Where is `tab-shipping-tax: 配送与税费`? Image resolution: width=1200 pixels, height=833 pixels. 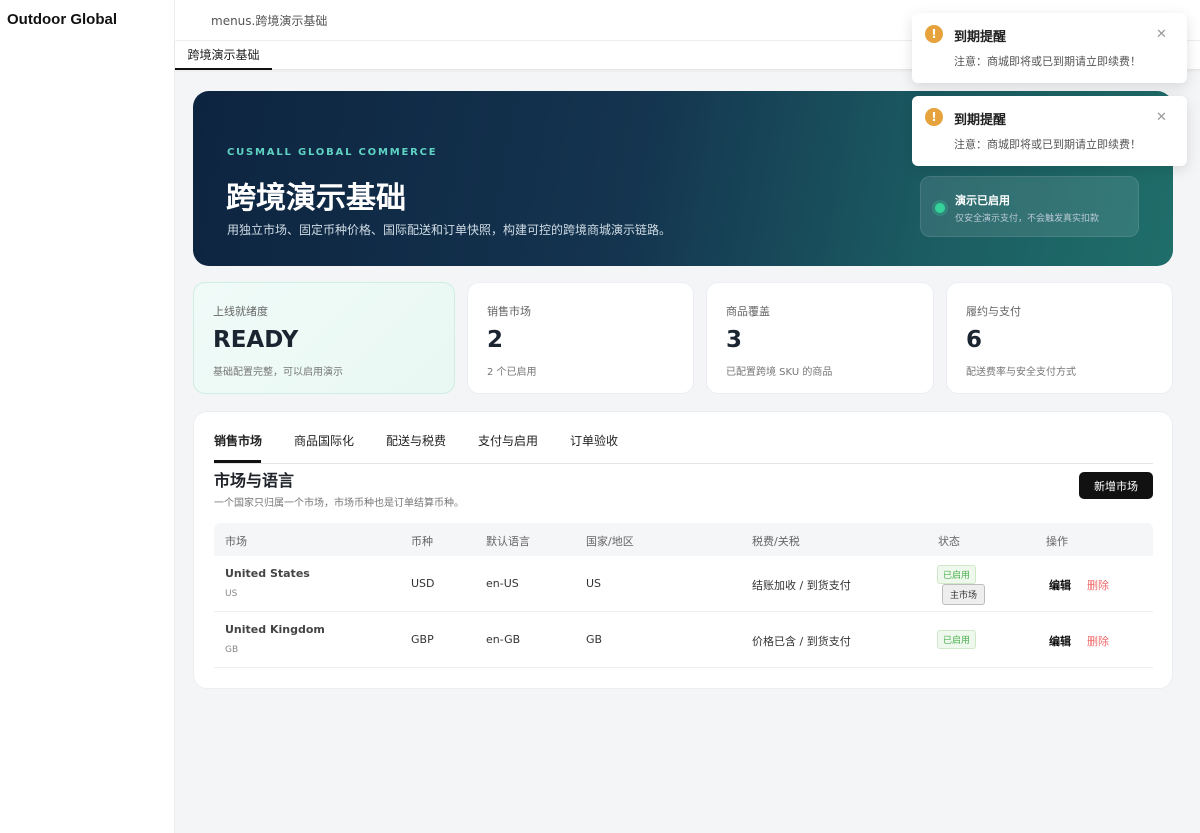
tab-shipping-tax: 配送与税费 is located at coordinates (416, 440).